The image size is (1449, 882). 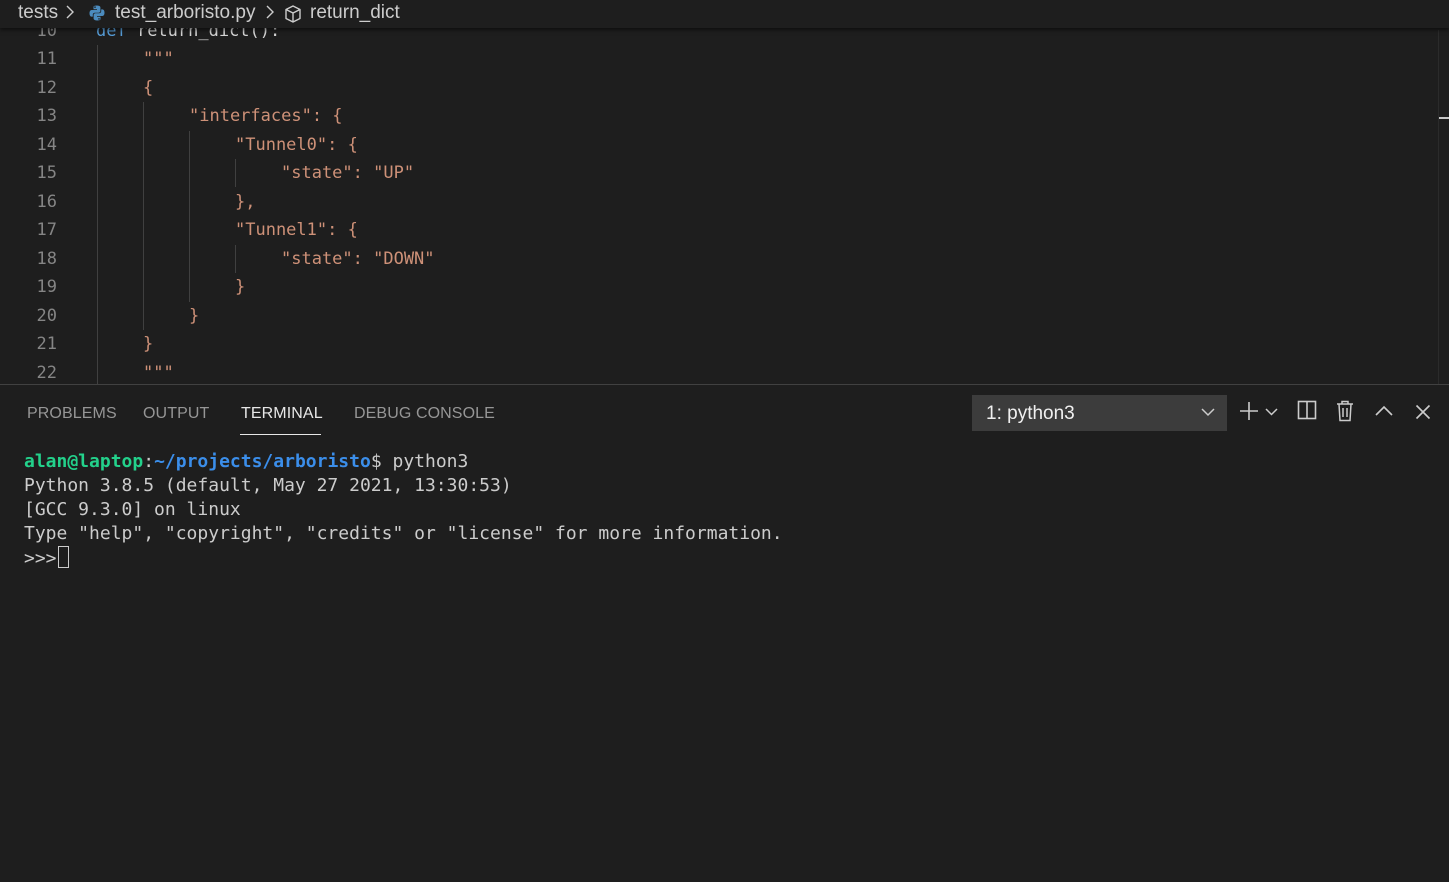 What do you see at coordinates (293, 14) in the screenshot?
I see `cube-icon` at bounding box center [293, 14].